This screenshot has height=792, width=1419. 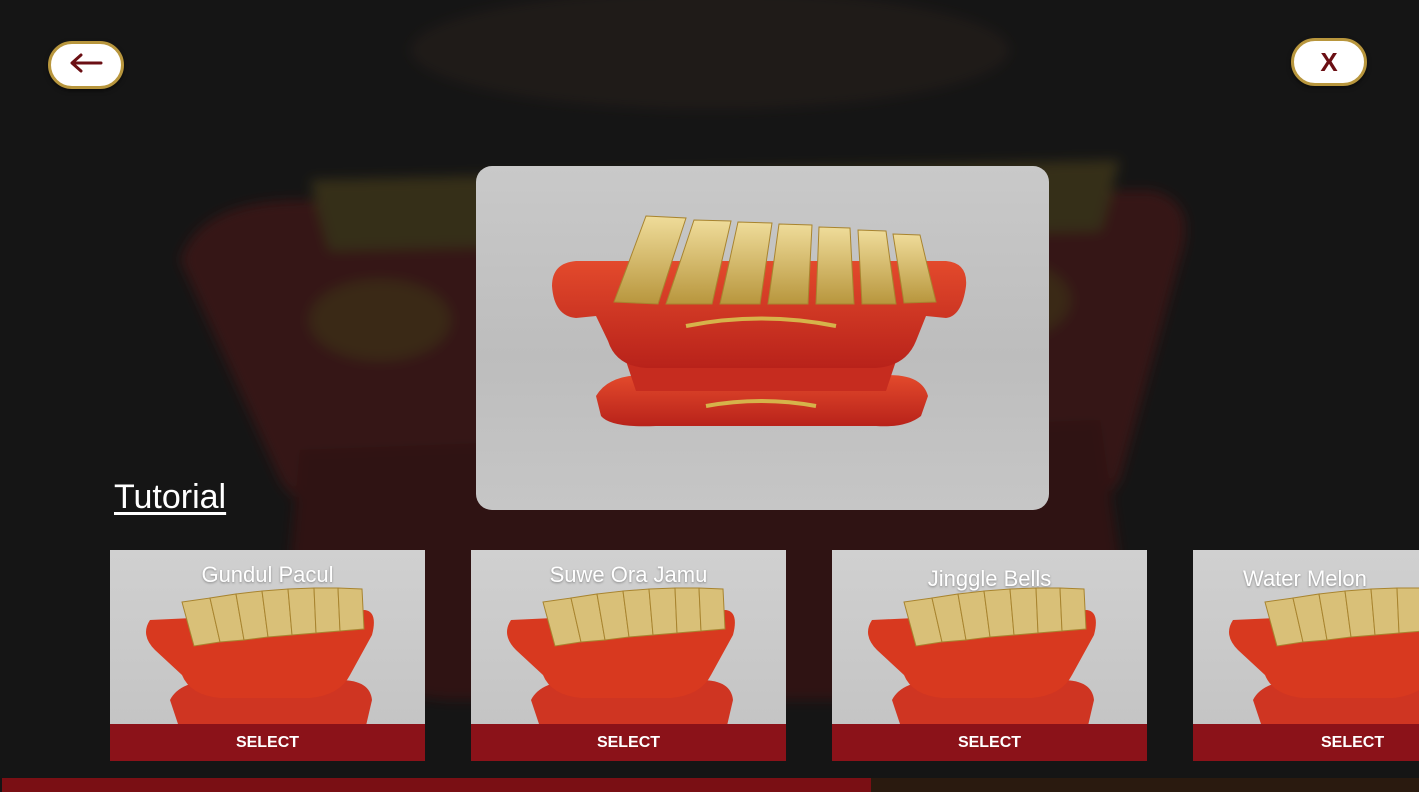 I want to click on arrow-left-icon, so click(x=86, y=65).